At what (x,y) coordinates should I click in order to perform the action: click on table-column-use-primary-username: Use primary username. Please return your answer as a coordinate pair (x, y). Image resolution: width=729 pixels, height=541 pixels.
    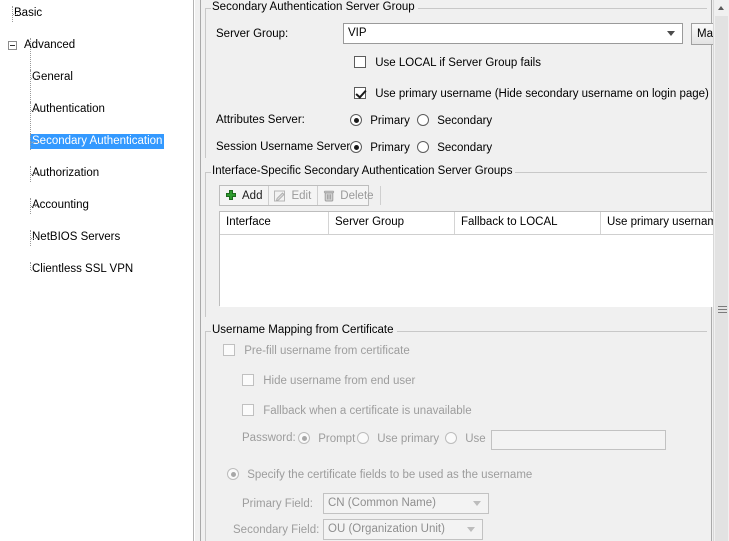
    Looking at the image, I should click on (659, 223).